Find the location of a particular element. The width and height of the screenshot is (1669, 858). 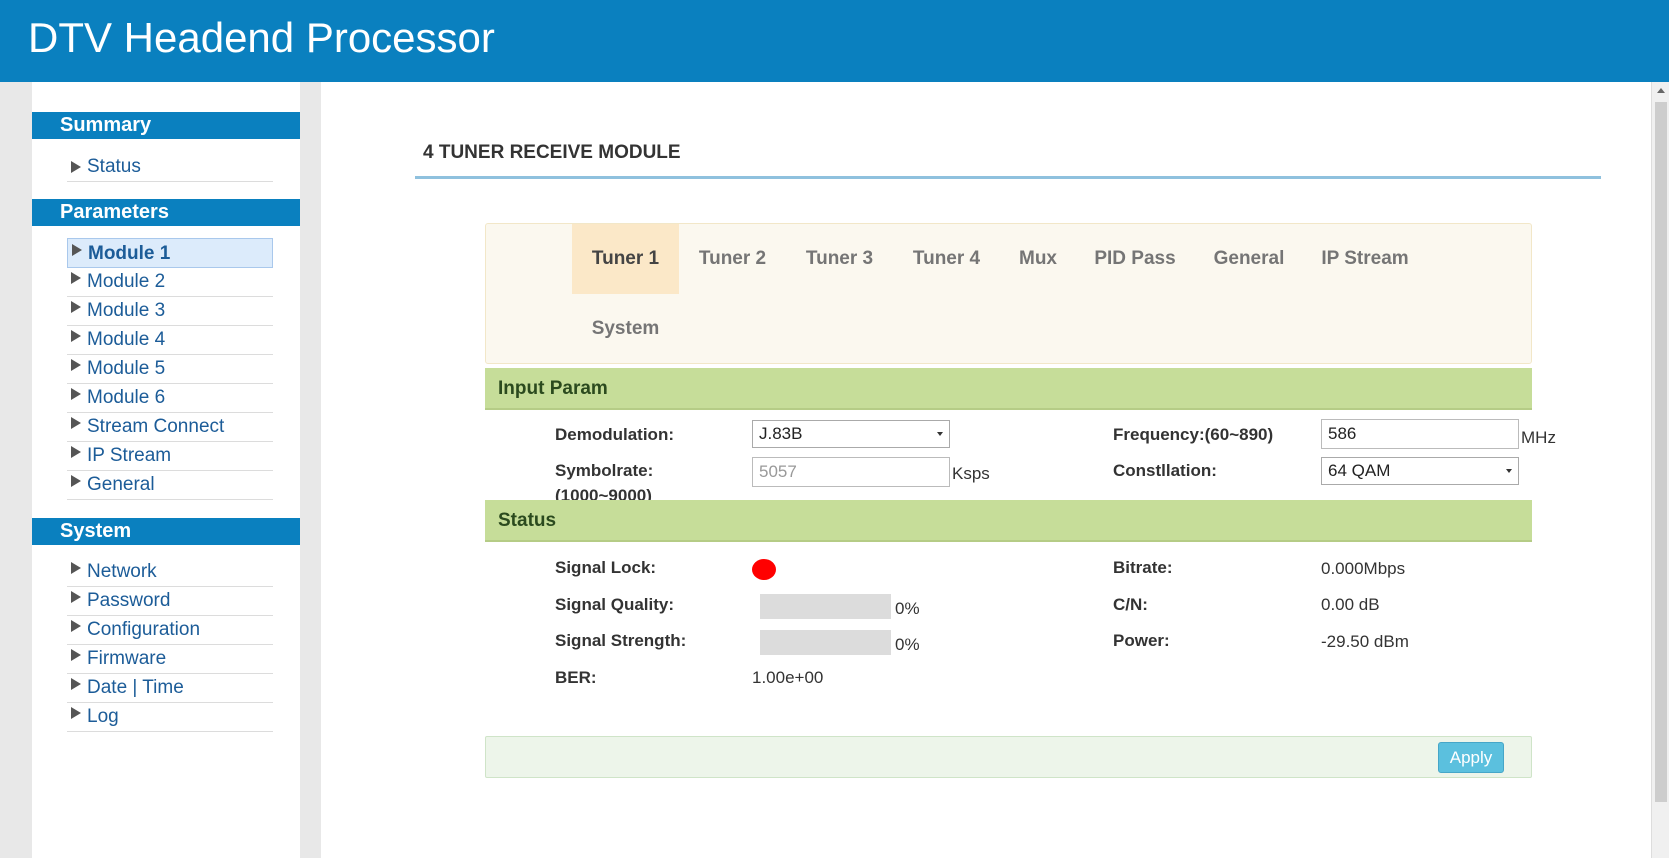

sidebar-item-stream-connect: Stream Connect is located at coordinates (170, 427).